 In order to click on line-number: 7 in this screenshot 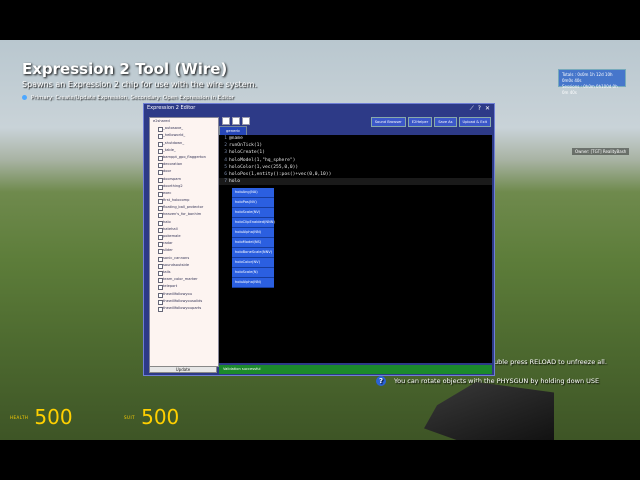, I will do `click(225, 182)`.